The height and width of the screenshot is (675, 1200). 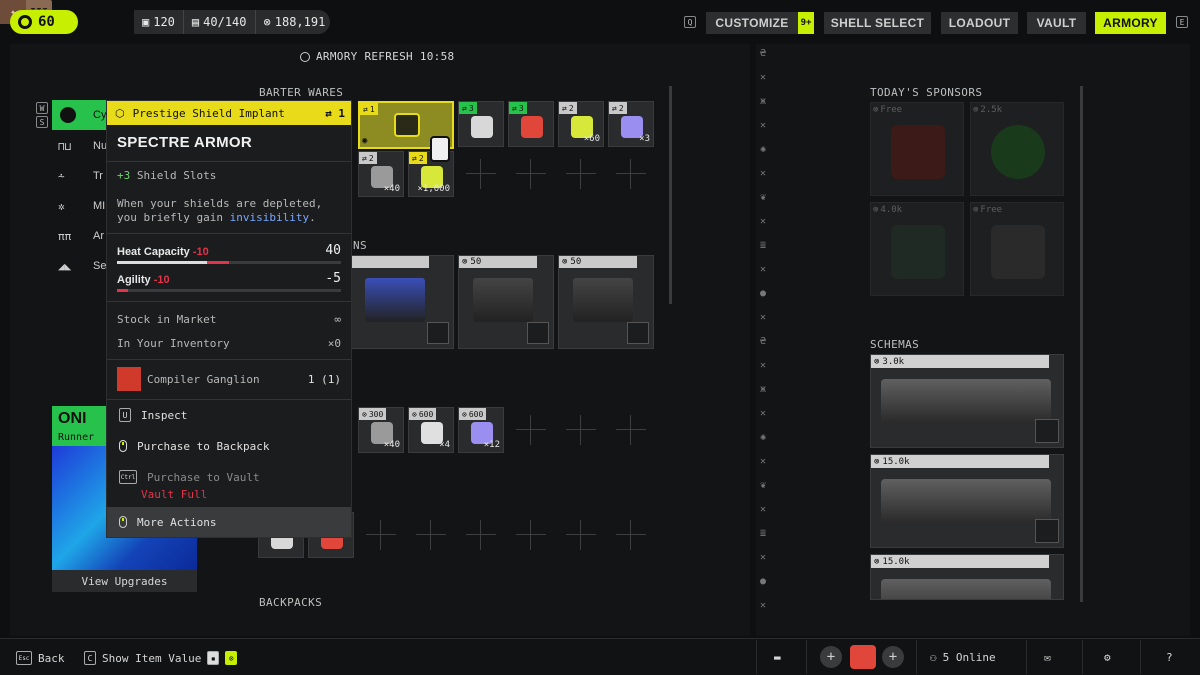 I want to click on category-label-ar: Ar, so click(x=98, y=236).